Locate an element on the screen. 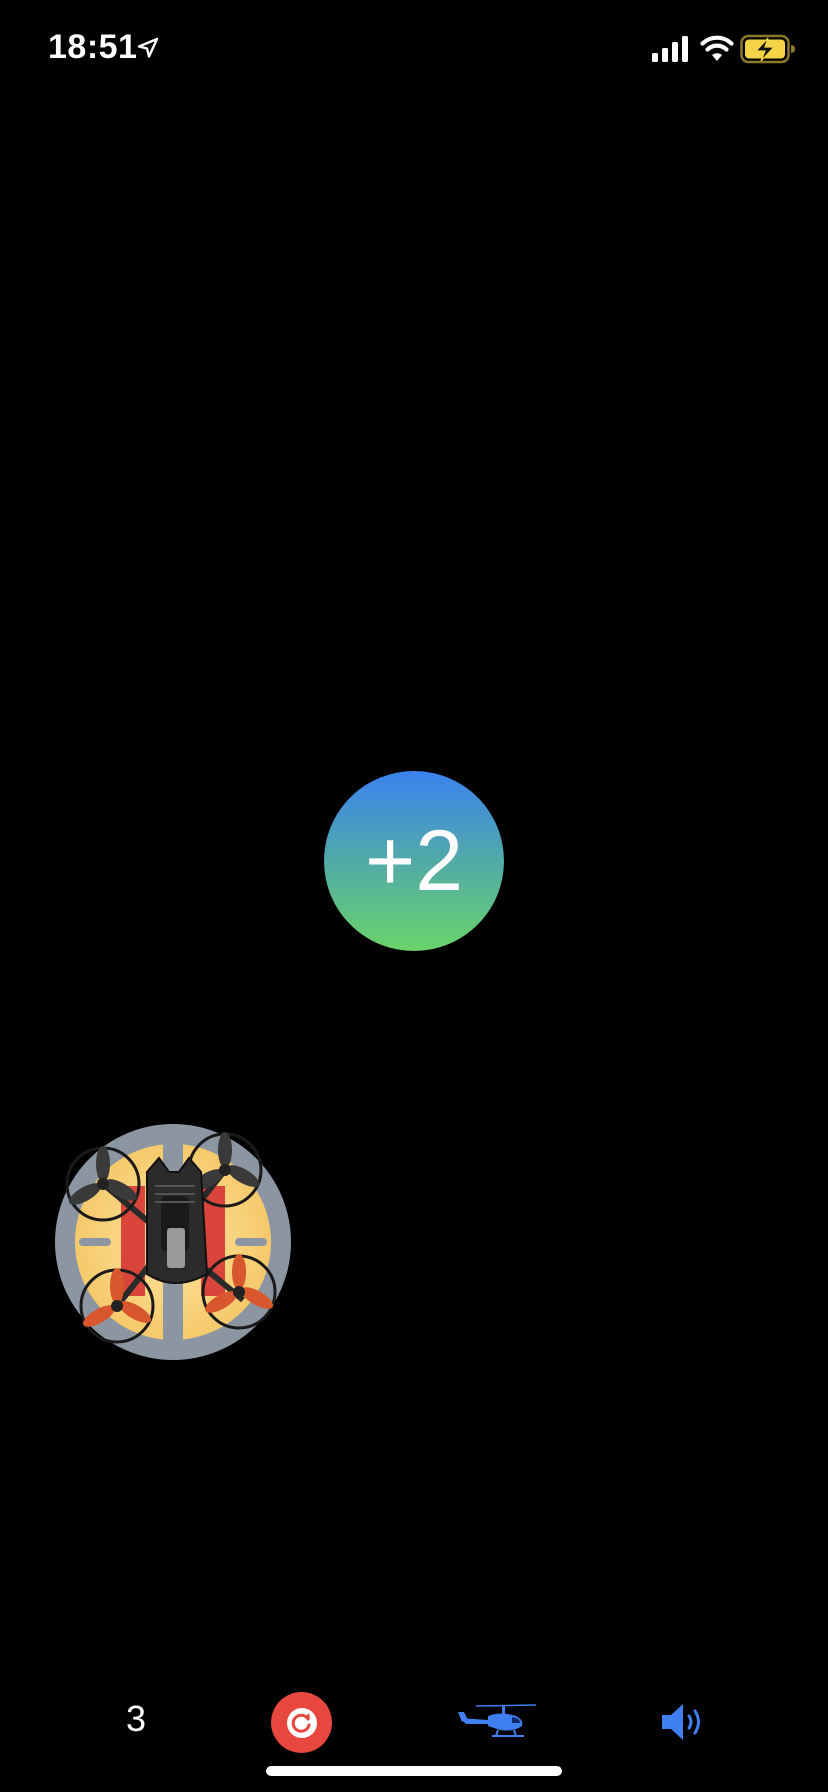  cellular-signal-icon is located at coordinates (670, 49).